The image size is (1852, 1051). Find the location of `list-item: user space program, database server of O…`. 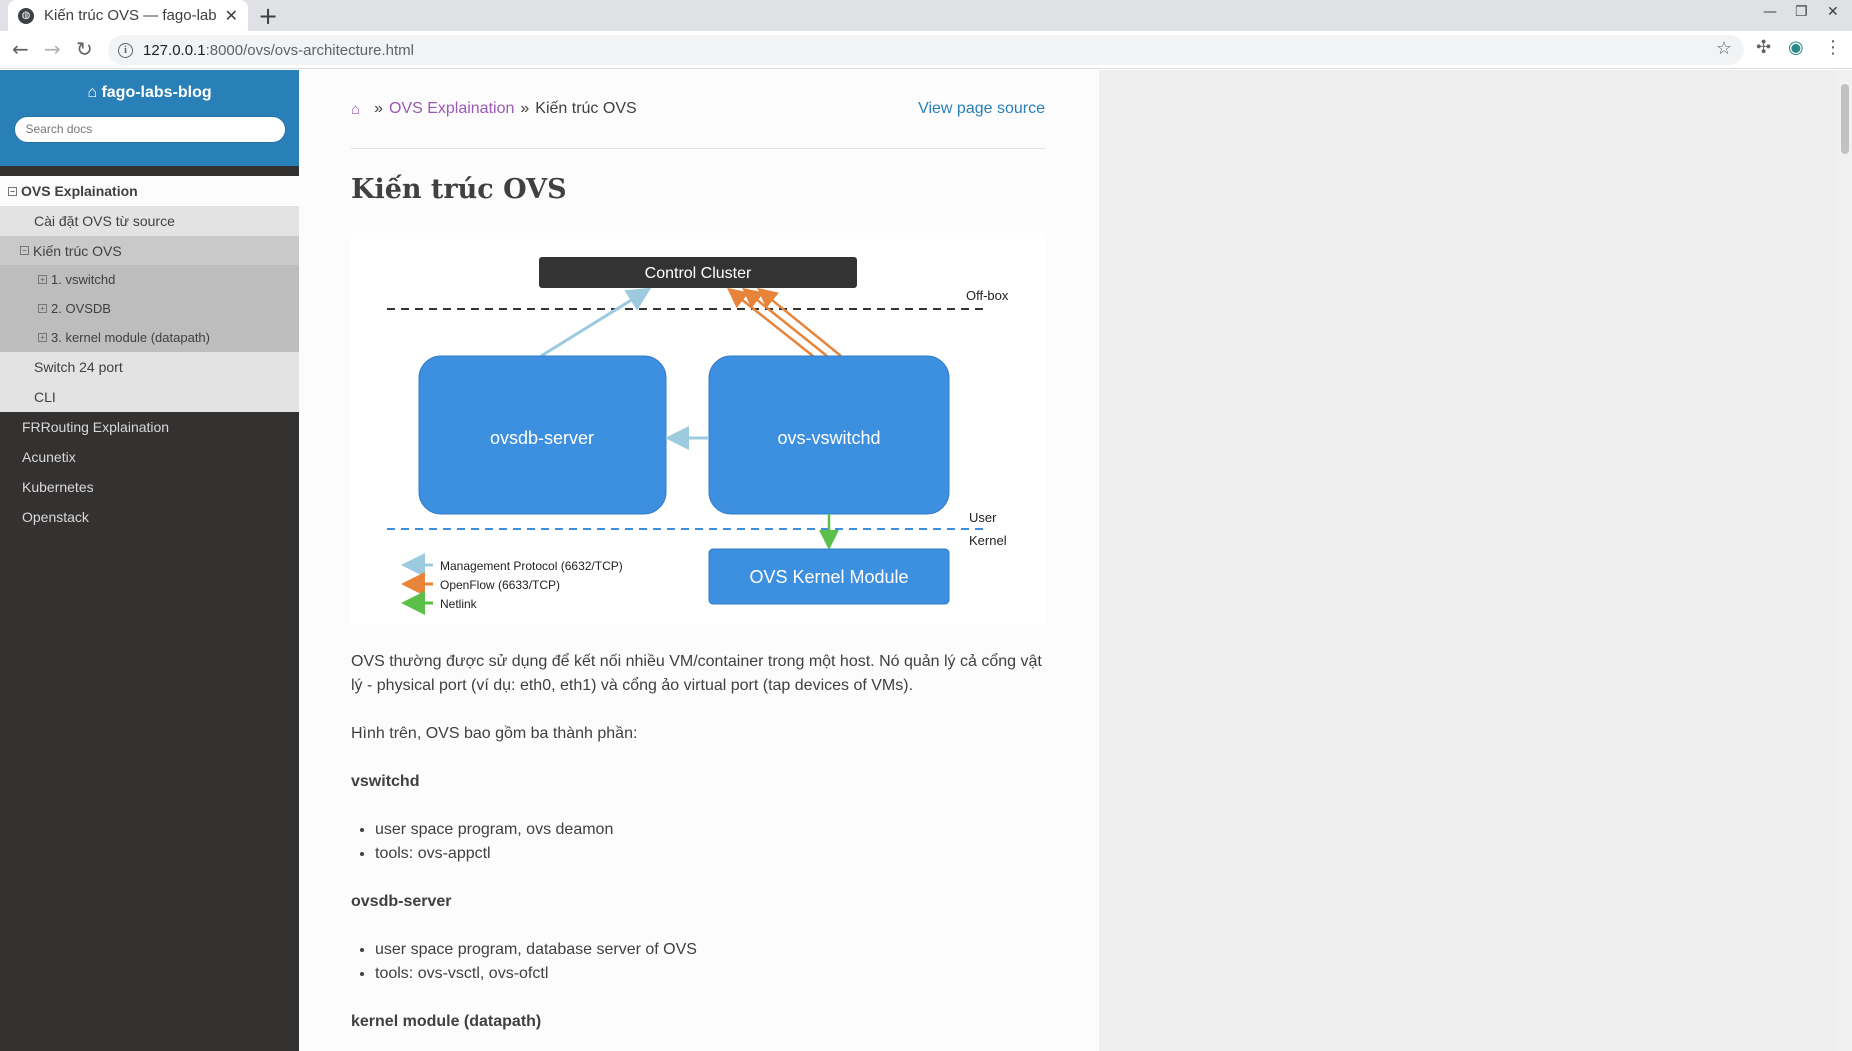

list-item: user space program, database server of O… is located at coordinates (710, 950).